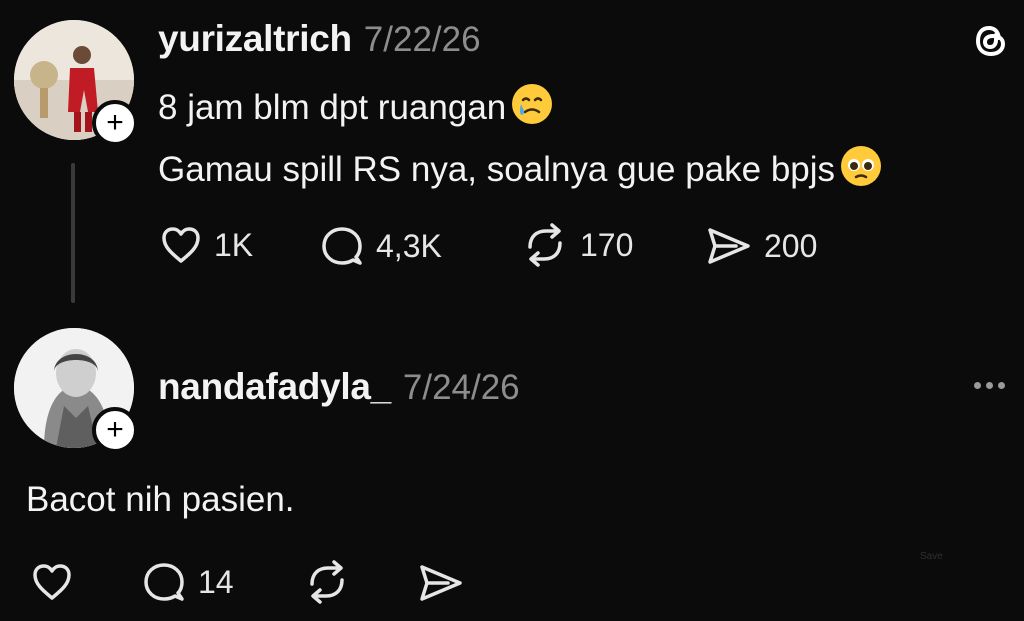 This screenshot has width=1024, height=621. I want to click on post-date: 7/22/26, so click(422, 39).